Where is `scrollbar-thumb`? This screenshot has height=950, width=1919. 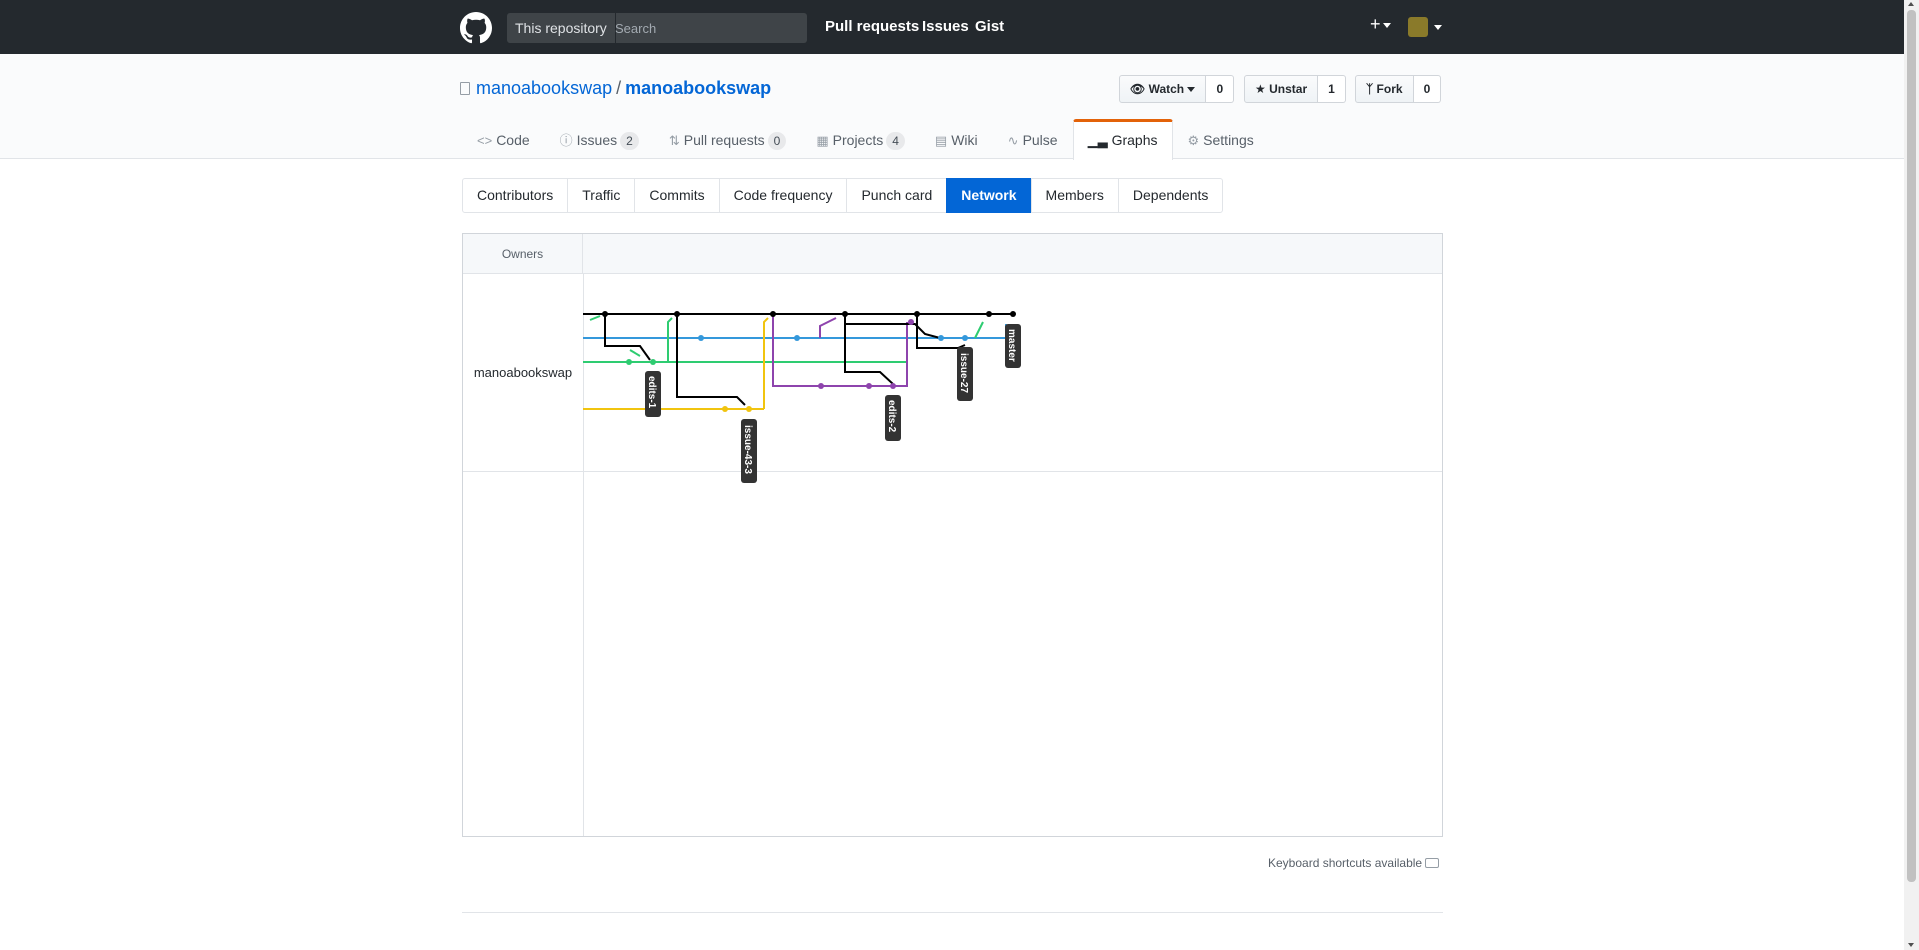 scrollbar-thumb is located at coordinates (1911, 446).